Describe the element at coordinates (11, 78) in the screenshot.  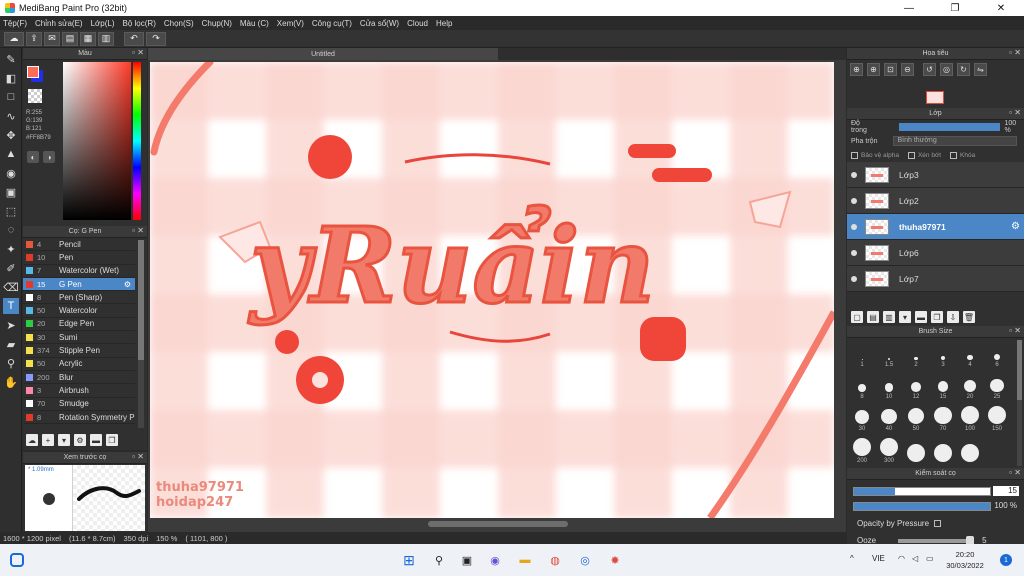
I see `eraser-tool-icon: ◧` at that location.